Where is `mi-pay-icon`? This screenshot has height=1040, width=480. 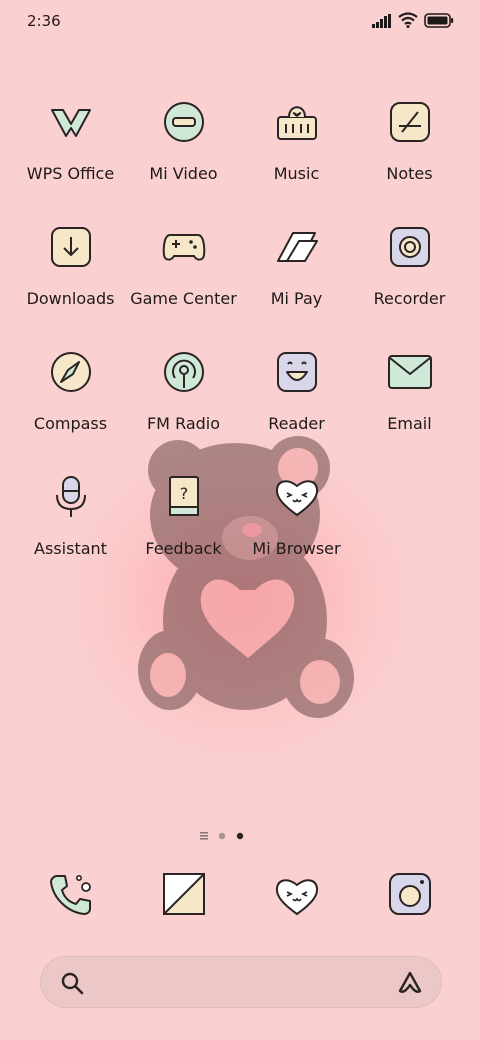 mi-pay-icon is located at coordinates (297, 247).